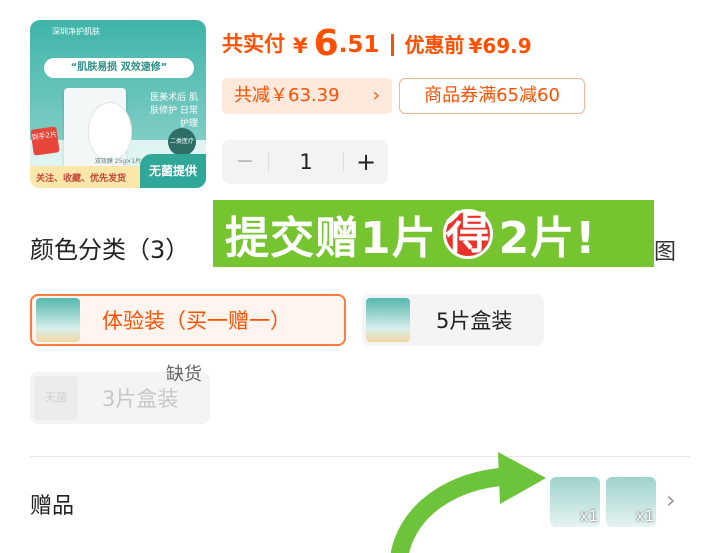  I want to click on price-row: 共实付 ¥ 6 .51 优惠前 ¥69.9, so click(377, 42).